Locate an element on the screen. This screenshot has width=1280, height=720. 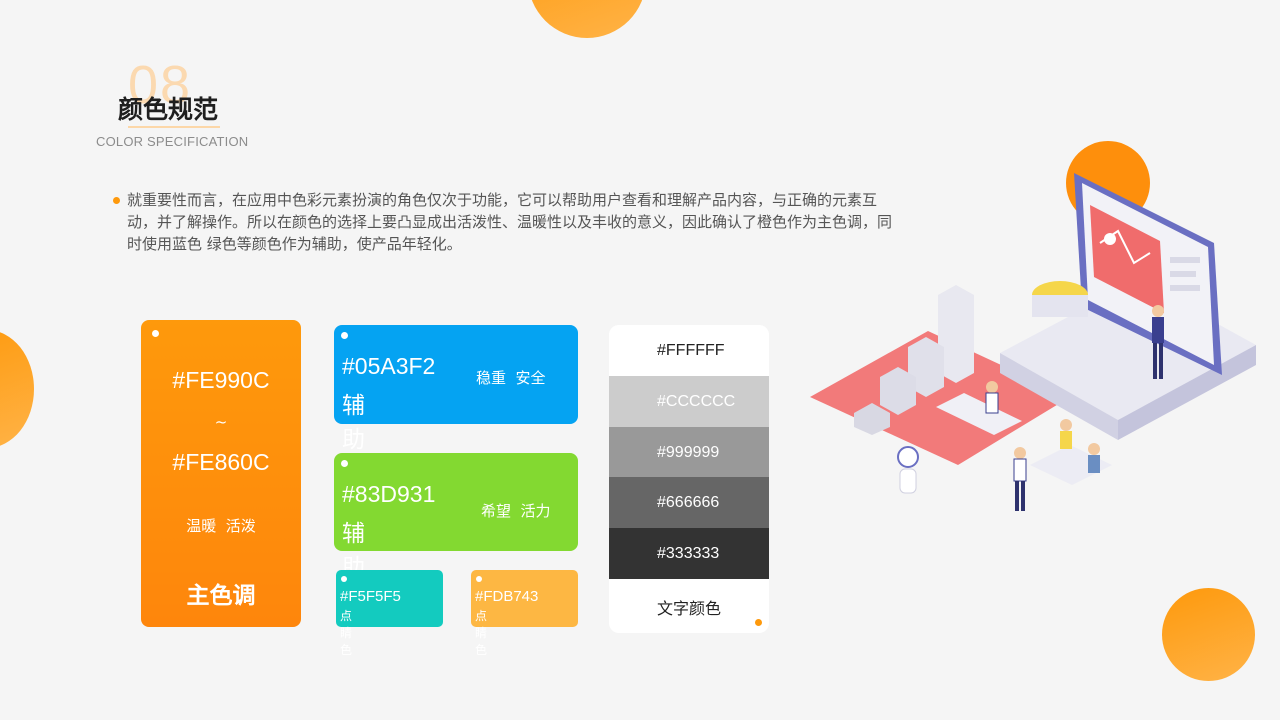
primary-keywords: 温暖 活泼 is located at coordinates (221, 526).